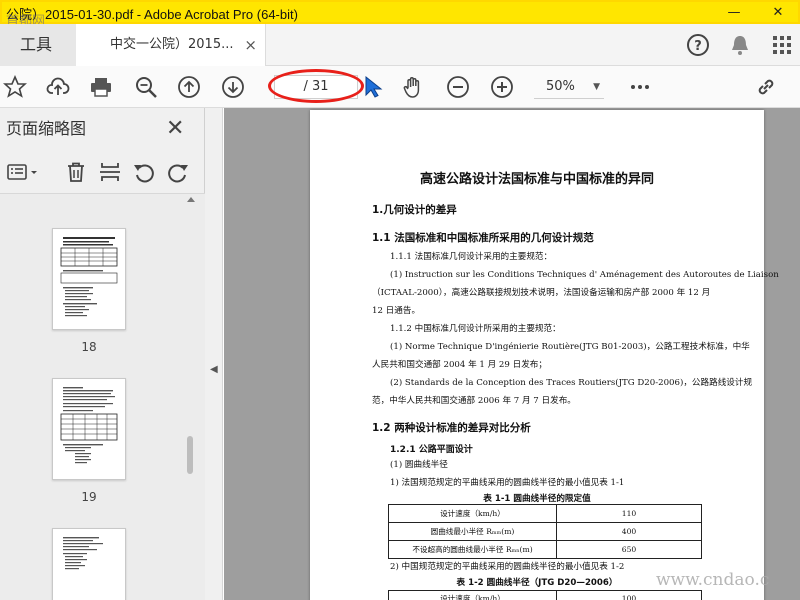 The height and width of the screenshot is (600, 800). I want to click on close-window-button: ✕, so click(778, 13).